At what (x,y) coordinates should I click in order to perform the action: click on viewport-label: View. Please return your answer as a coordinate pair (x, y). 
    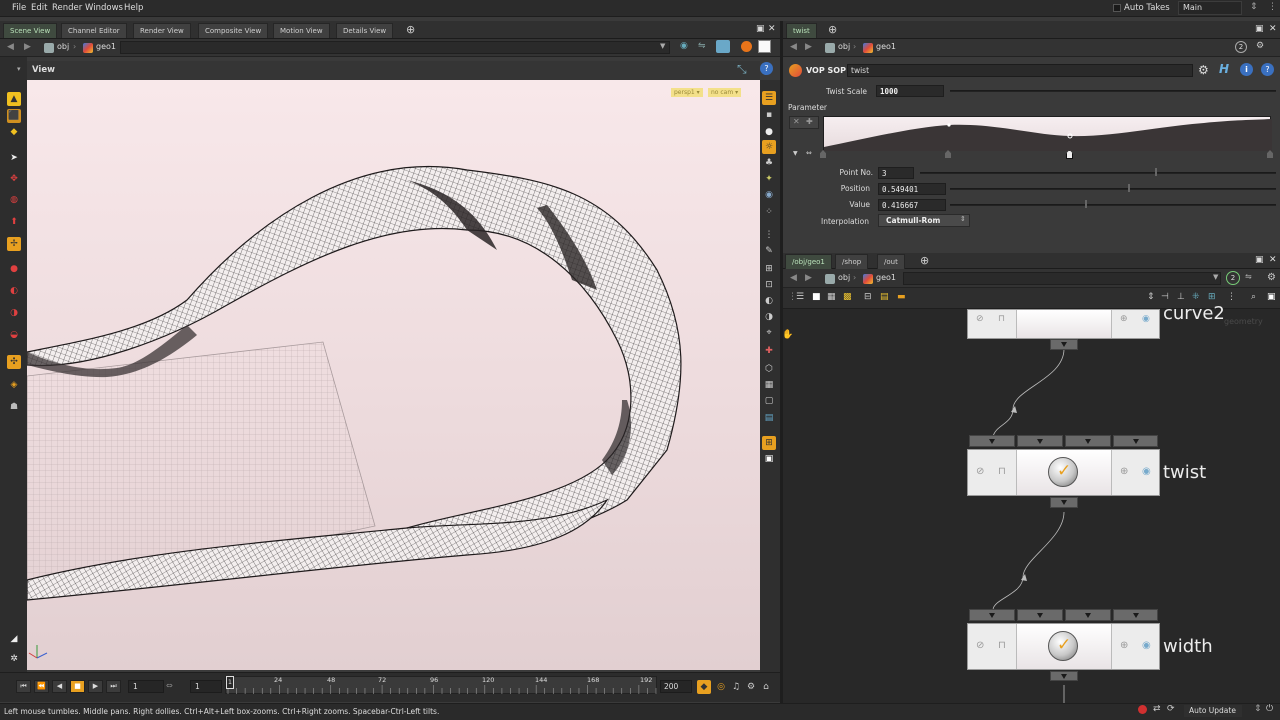
    Looking at the image, I should click on (43, 70).